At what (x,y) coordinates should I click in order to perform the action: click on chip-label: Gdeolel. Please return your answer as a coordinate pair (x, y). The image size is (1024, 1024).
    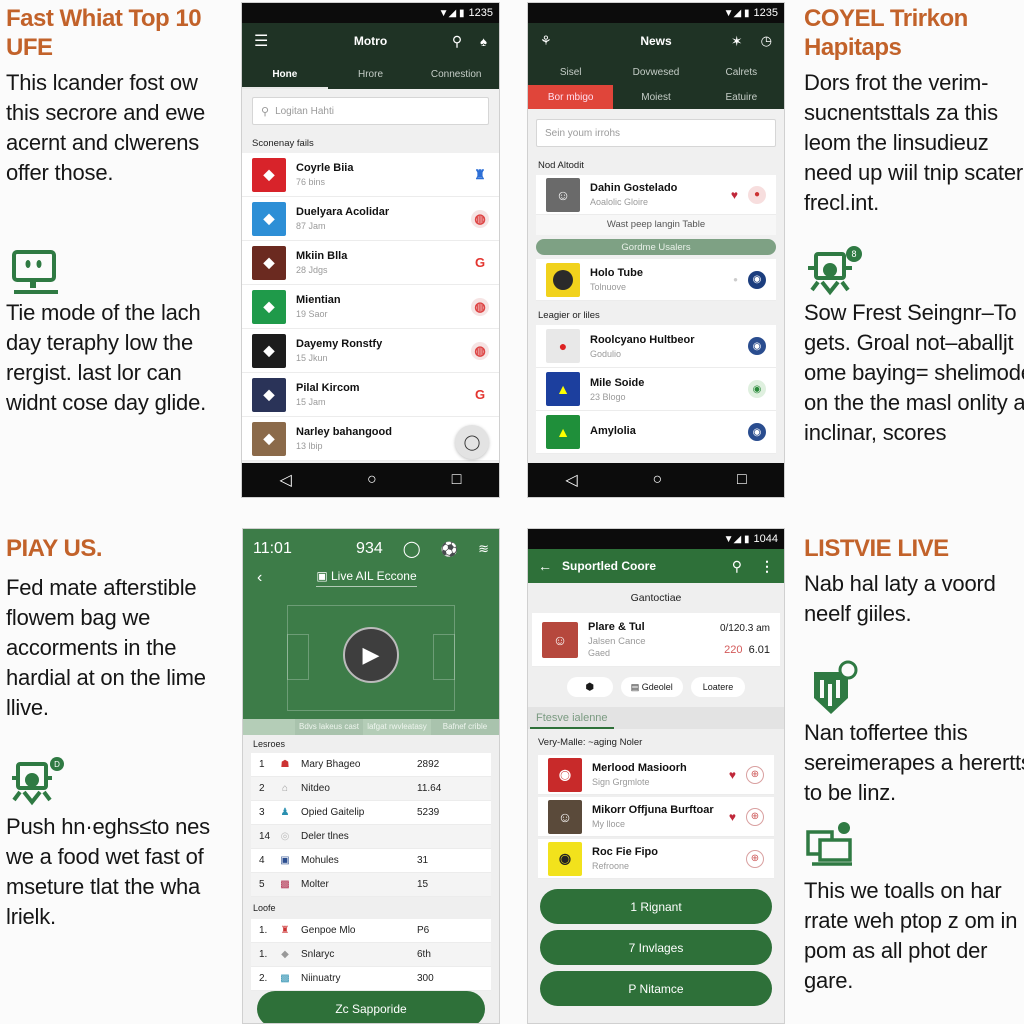
    Looking at the image, I should click on (657, 687).